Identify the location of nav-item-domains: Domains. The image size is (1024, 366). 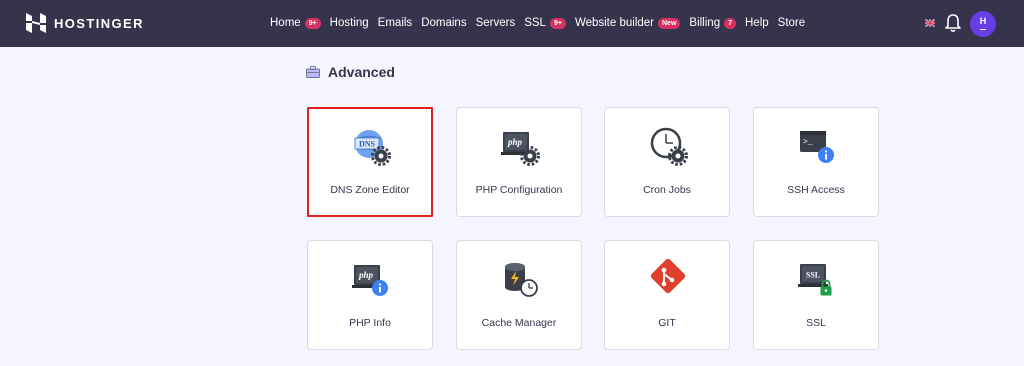
(443, 23).